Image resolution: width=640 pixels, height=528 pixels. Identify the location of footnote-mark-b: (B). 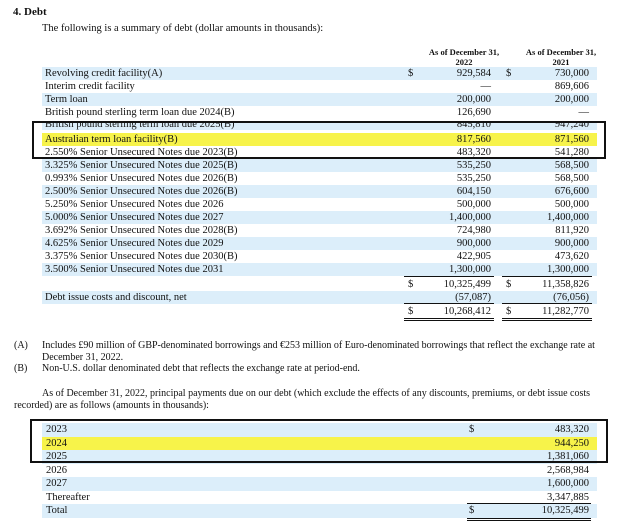
(21, 368).